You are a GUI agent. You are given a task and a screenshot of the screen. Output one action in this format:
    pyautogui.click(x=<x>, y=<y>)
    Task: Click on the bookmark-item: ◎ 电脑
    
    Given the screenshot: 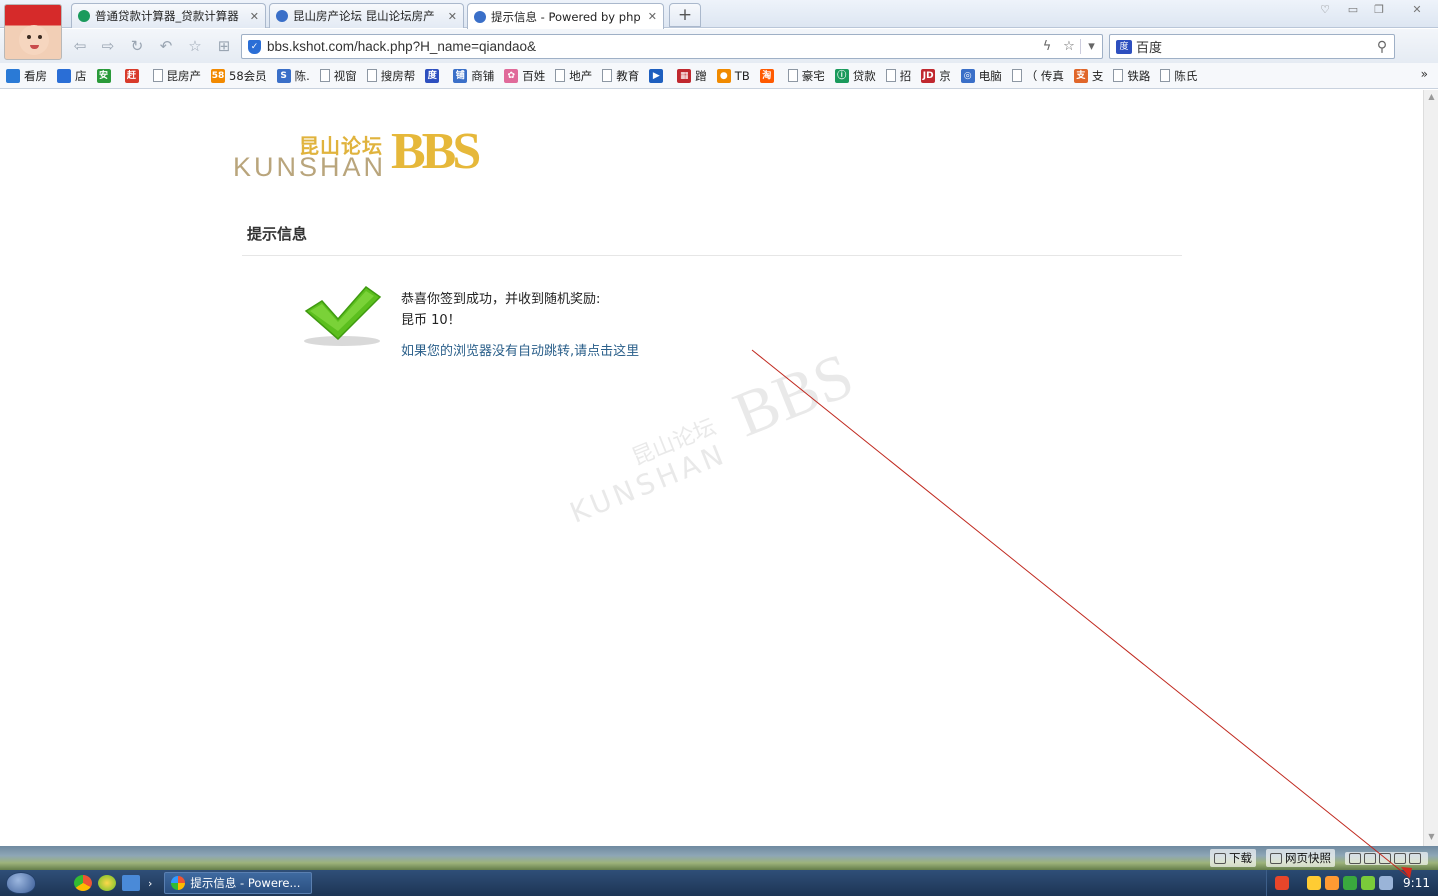 What is the action you would take?
    pyautogui.click(x=981, y=76)
    